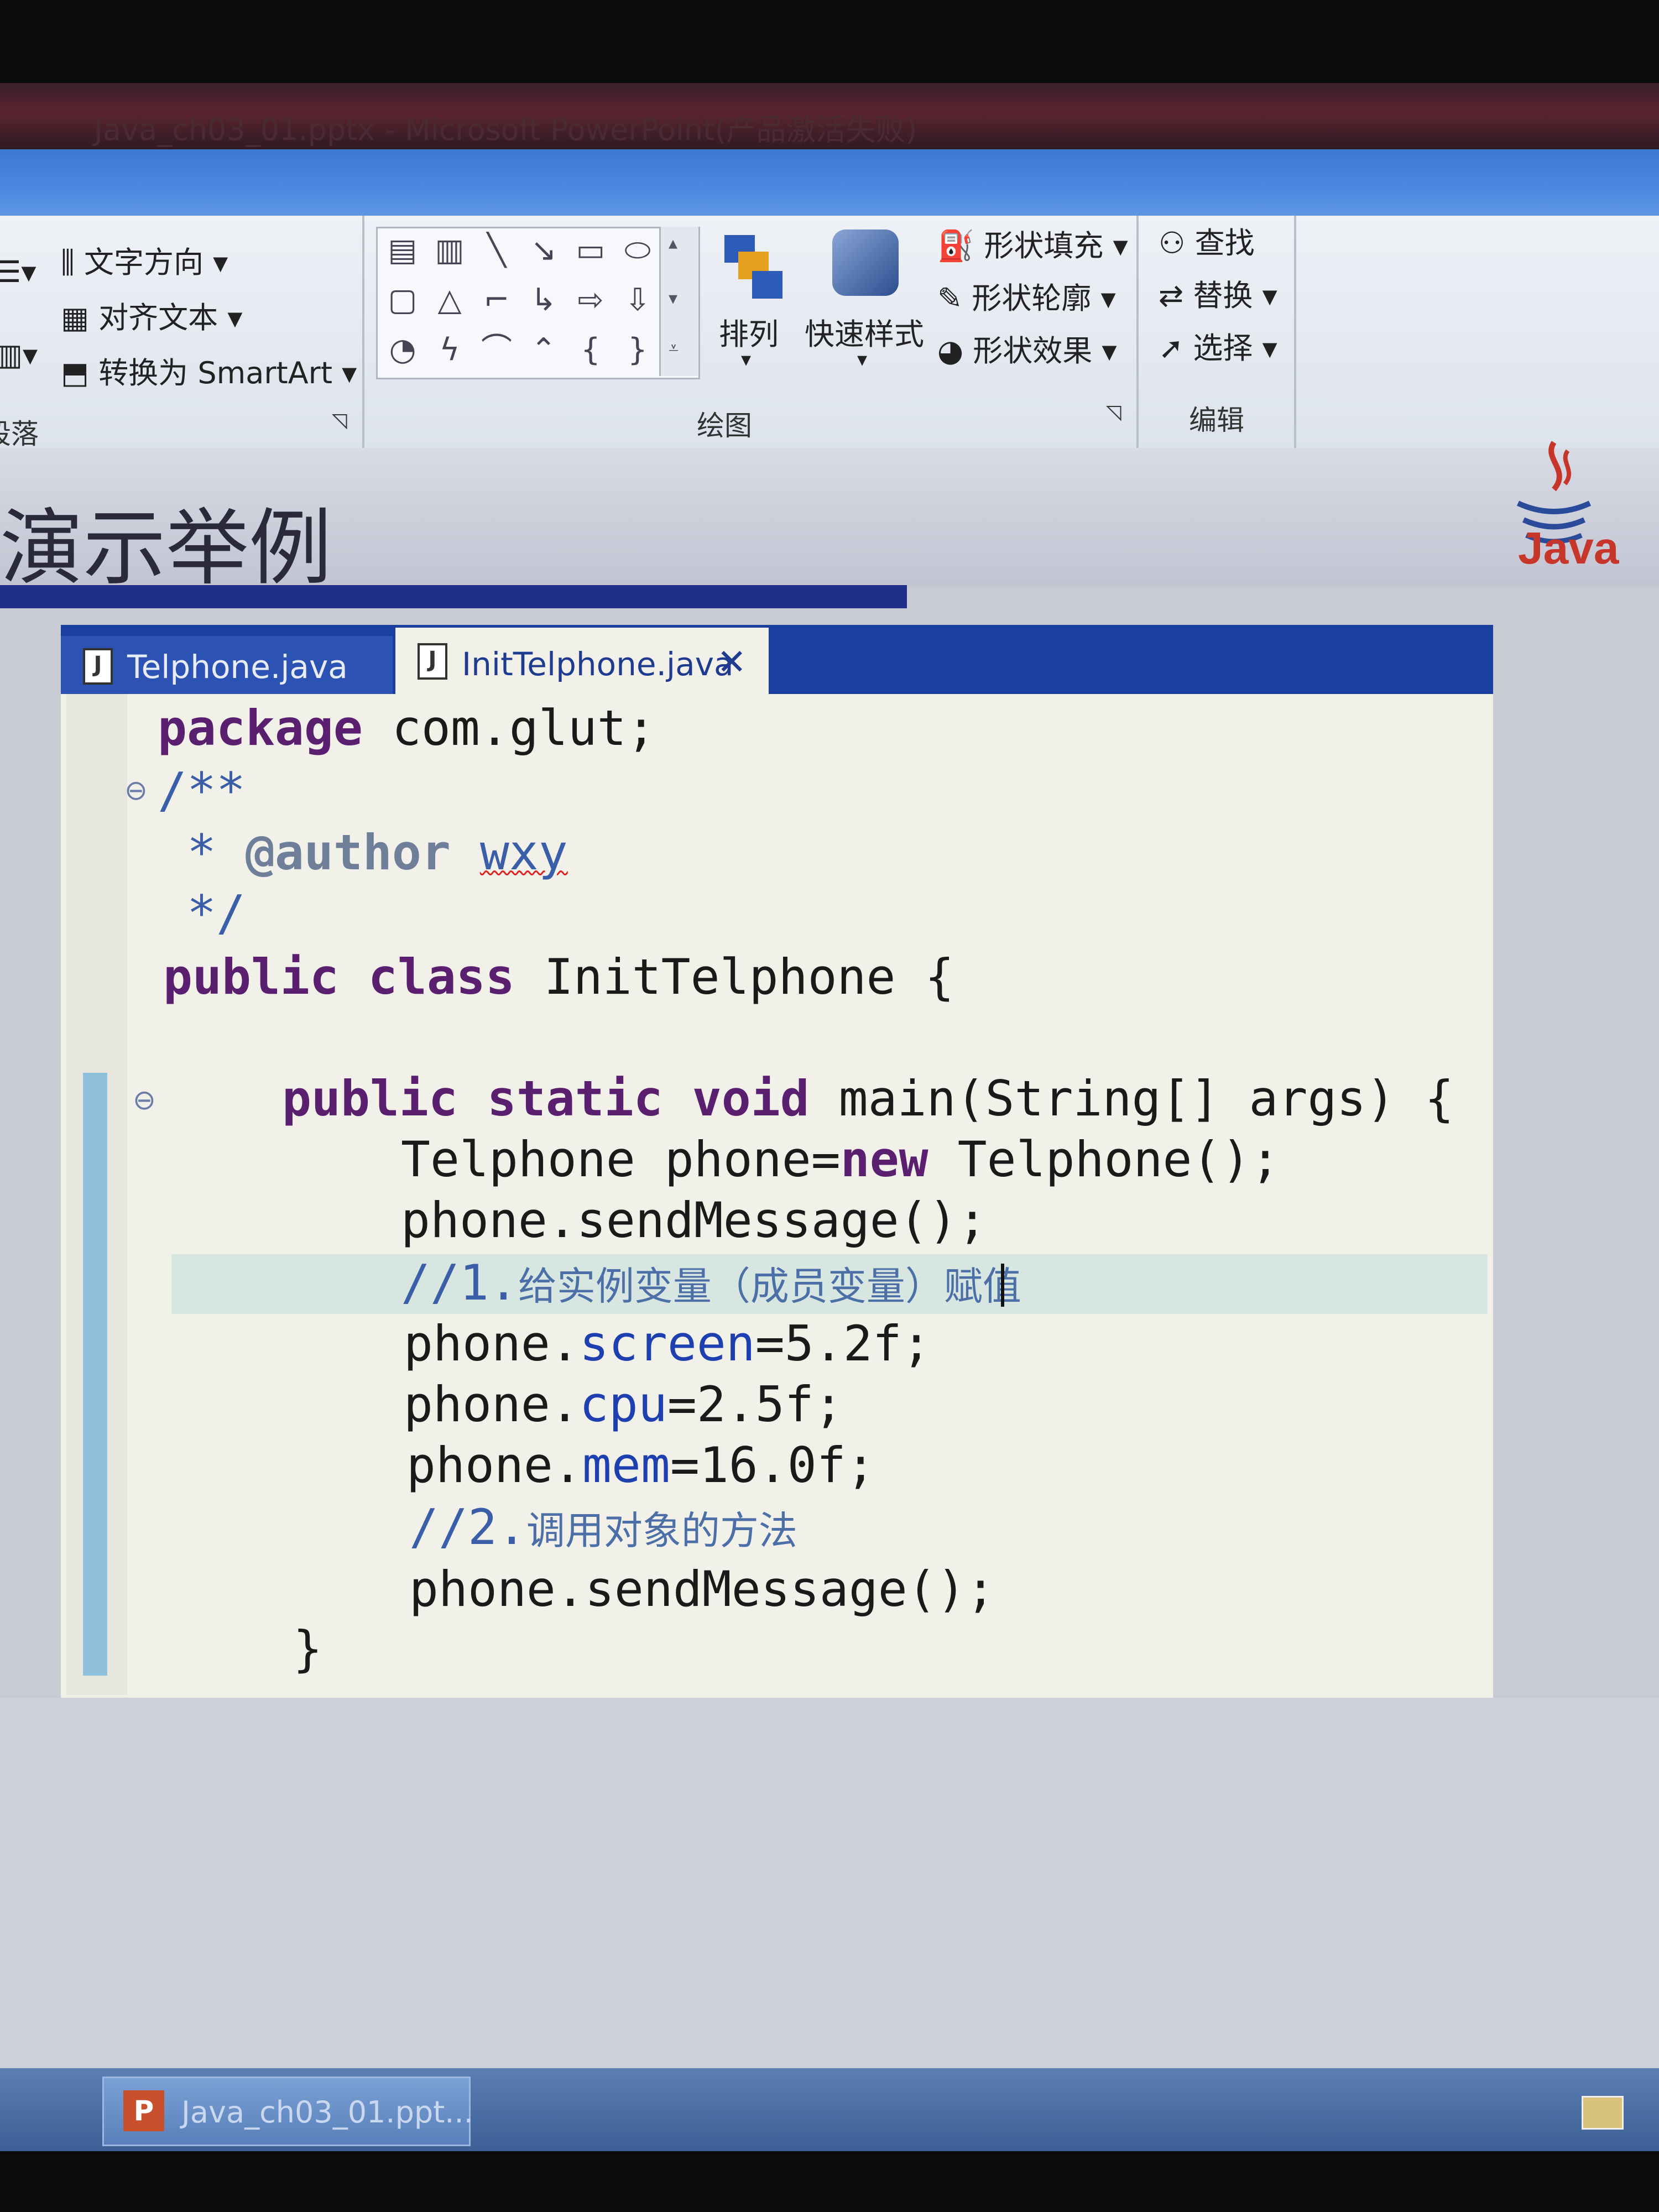 The height and width of the screenshot is (2212, 1659). What do you see at coordinates (725, 426) in the screenshot?
I see `drawing-group-label: 绘图` at bounding box center [725, 426].